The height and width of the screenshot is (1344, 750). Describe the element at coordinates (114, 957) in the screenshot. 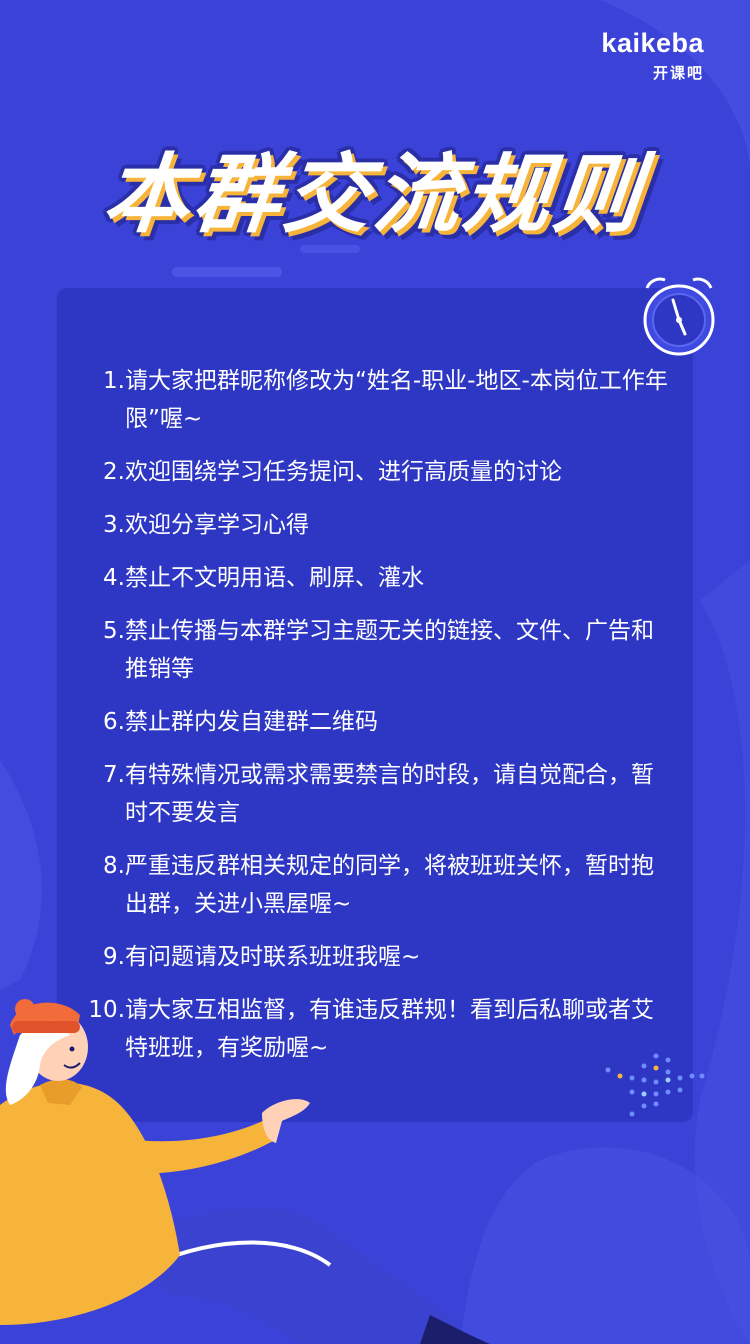

I see `rule-number: 9.` at that location.